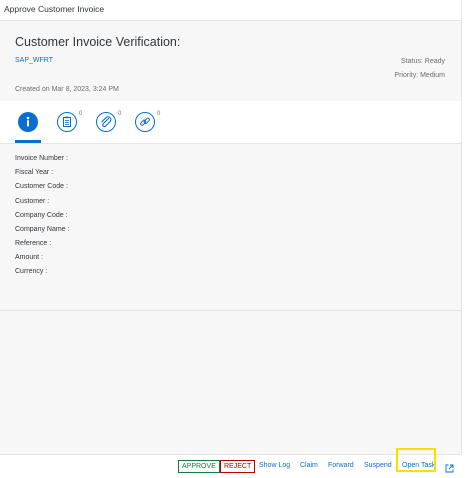  I want to click on window-title: Approve Customer Invoice, so click(54, 9).